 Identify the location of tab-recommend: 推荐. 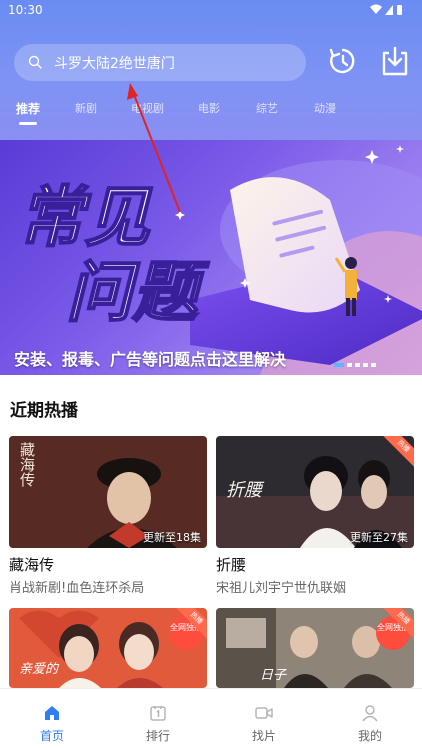
(28, 108).